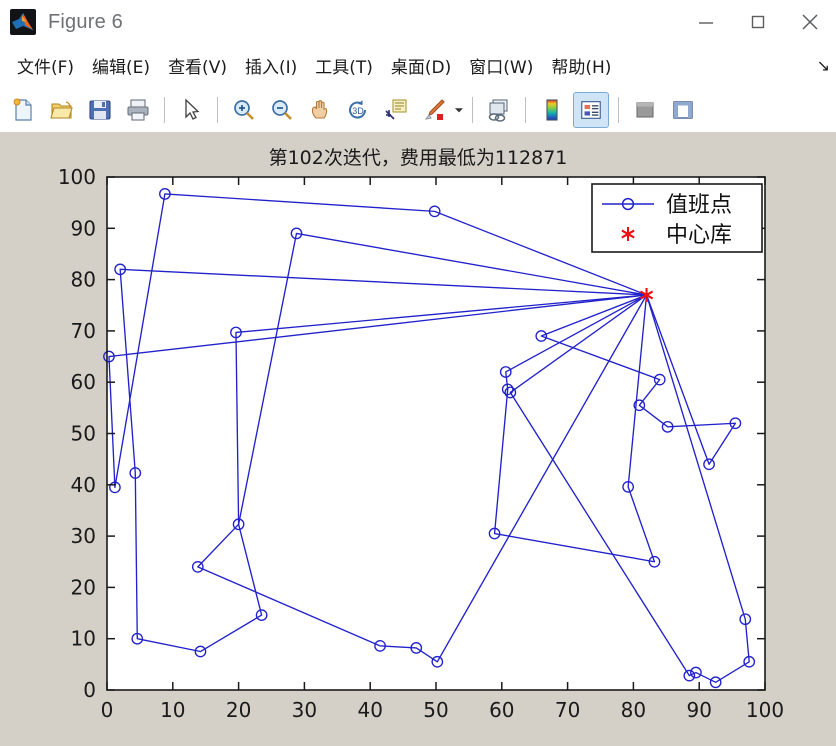 This screenshot has height=746, width=836. What do you see at coordinates (83, 536) in the screenshot?
I see `y-tick-label: 30` at bounding box center [83, 536].